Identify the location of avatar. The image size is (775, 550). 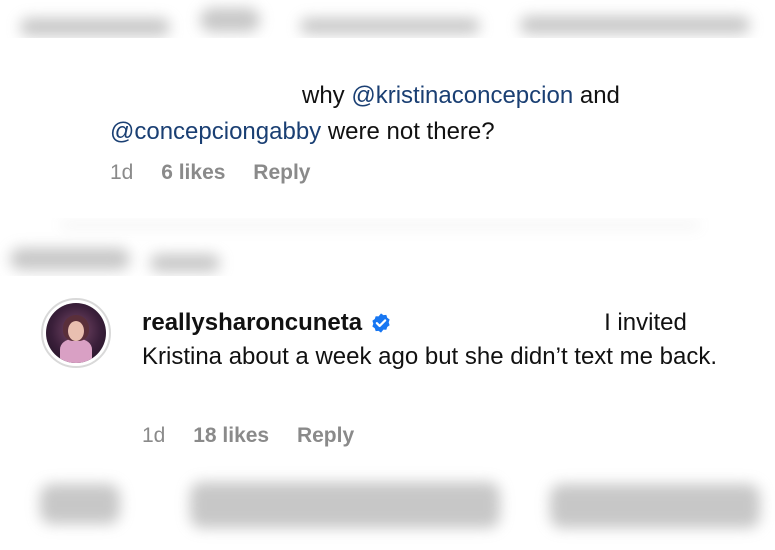
(76, 333).